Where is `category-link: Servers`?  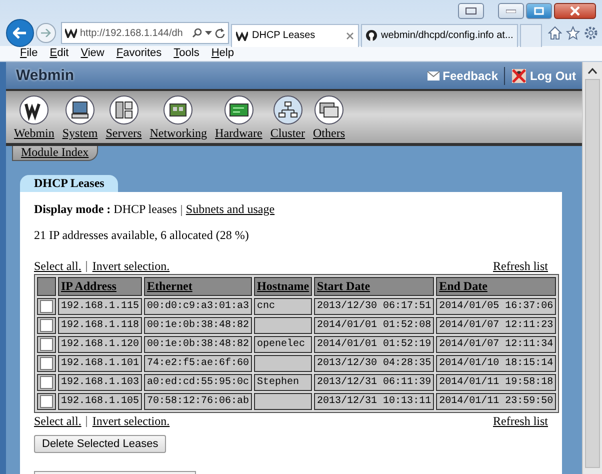 category-link: Servers is located at coordinates (124, 118).